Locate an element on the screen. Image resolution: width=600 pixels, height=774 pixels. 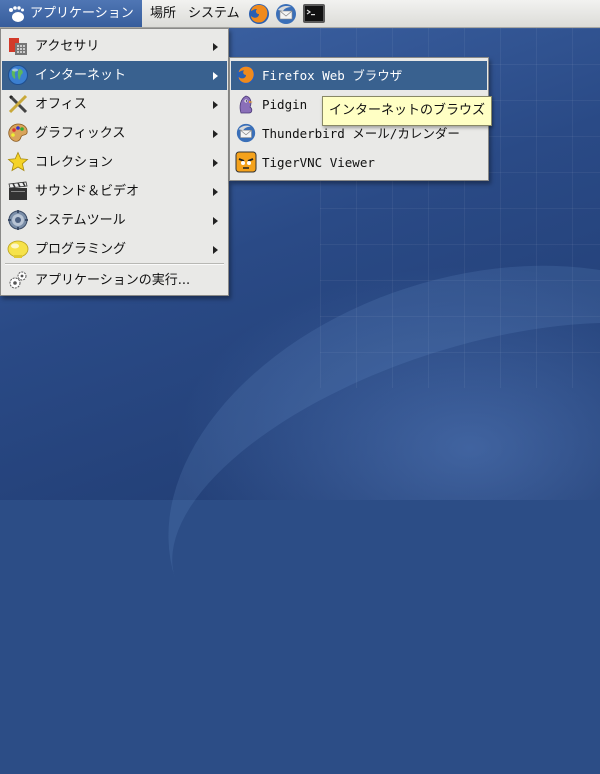
office-icon is located at coordinates (18, 104).